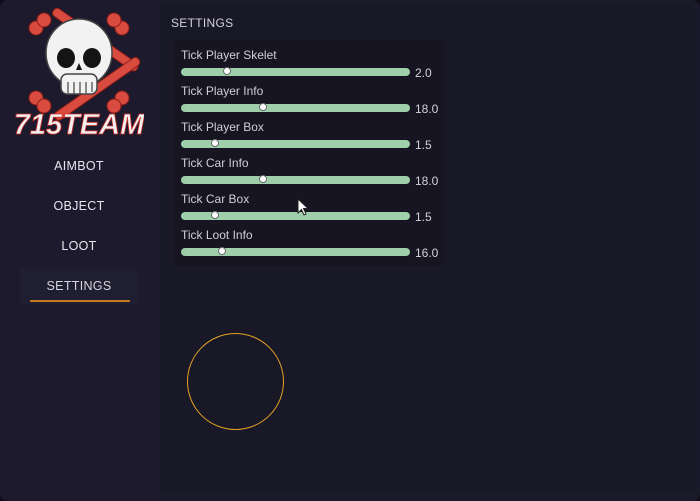 The height and width of the screenshot is (501, 700). I want to click on slider-label: Tick Car Box, so click(215, 199).